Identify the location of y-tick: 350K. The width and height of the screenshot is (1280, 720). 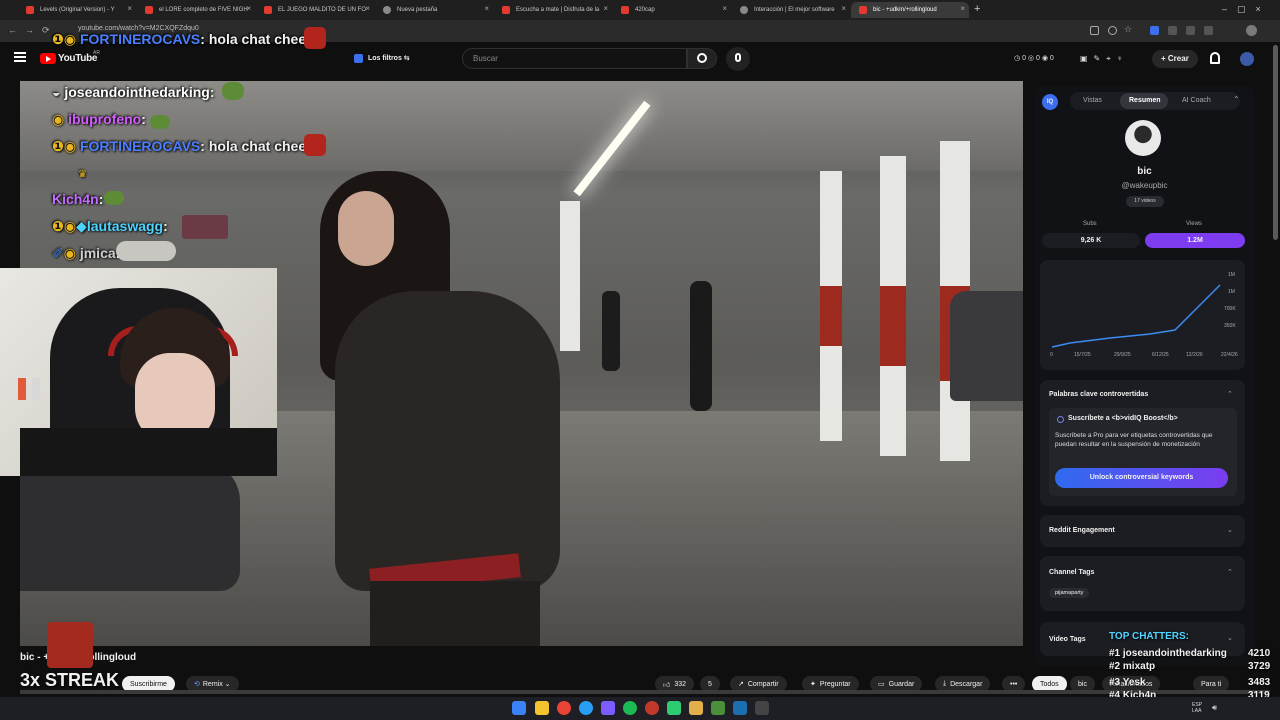
(1230, 326).